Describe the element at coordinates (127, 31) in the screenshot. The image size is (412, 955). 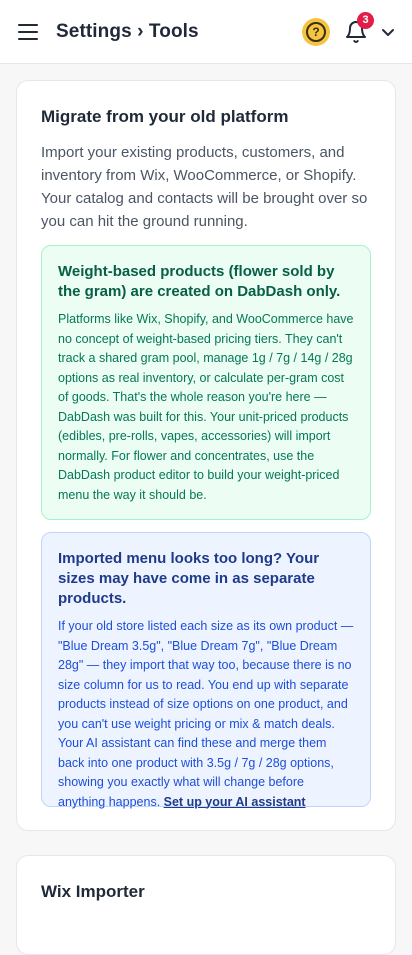
I see `page-title: Settings › Tools` at that location.